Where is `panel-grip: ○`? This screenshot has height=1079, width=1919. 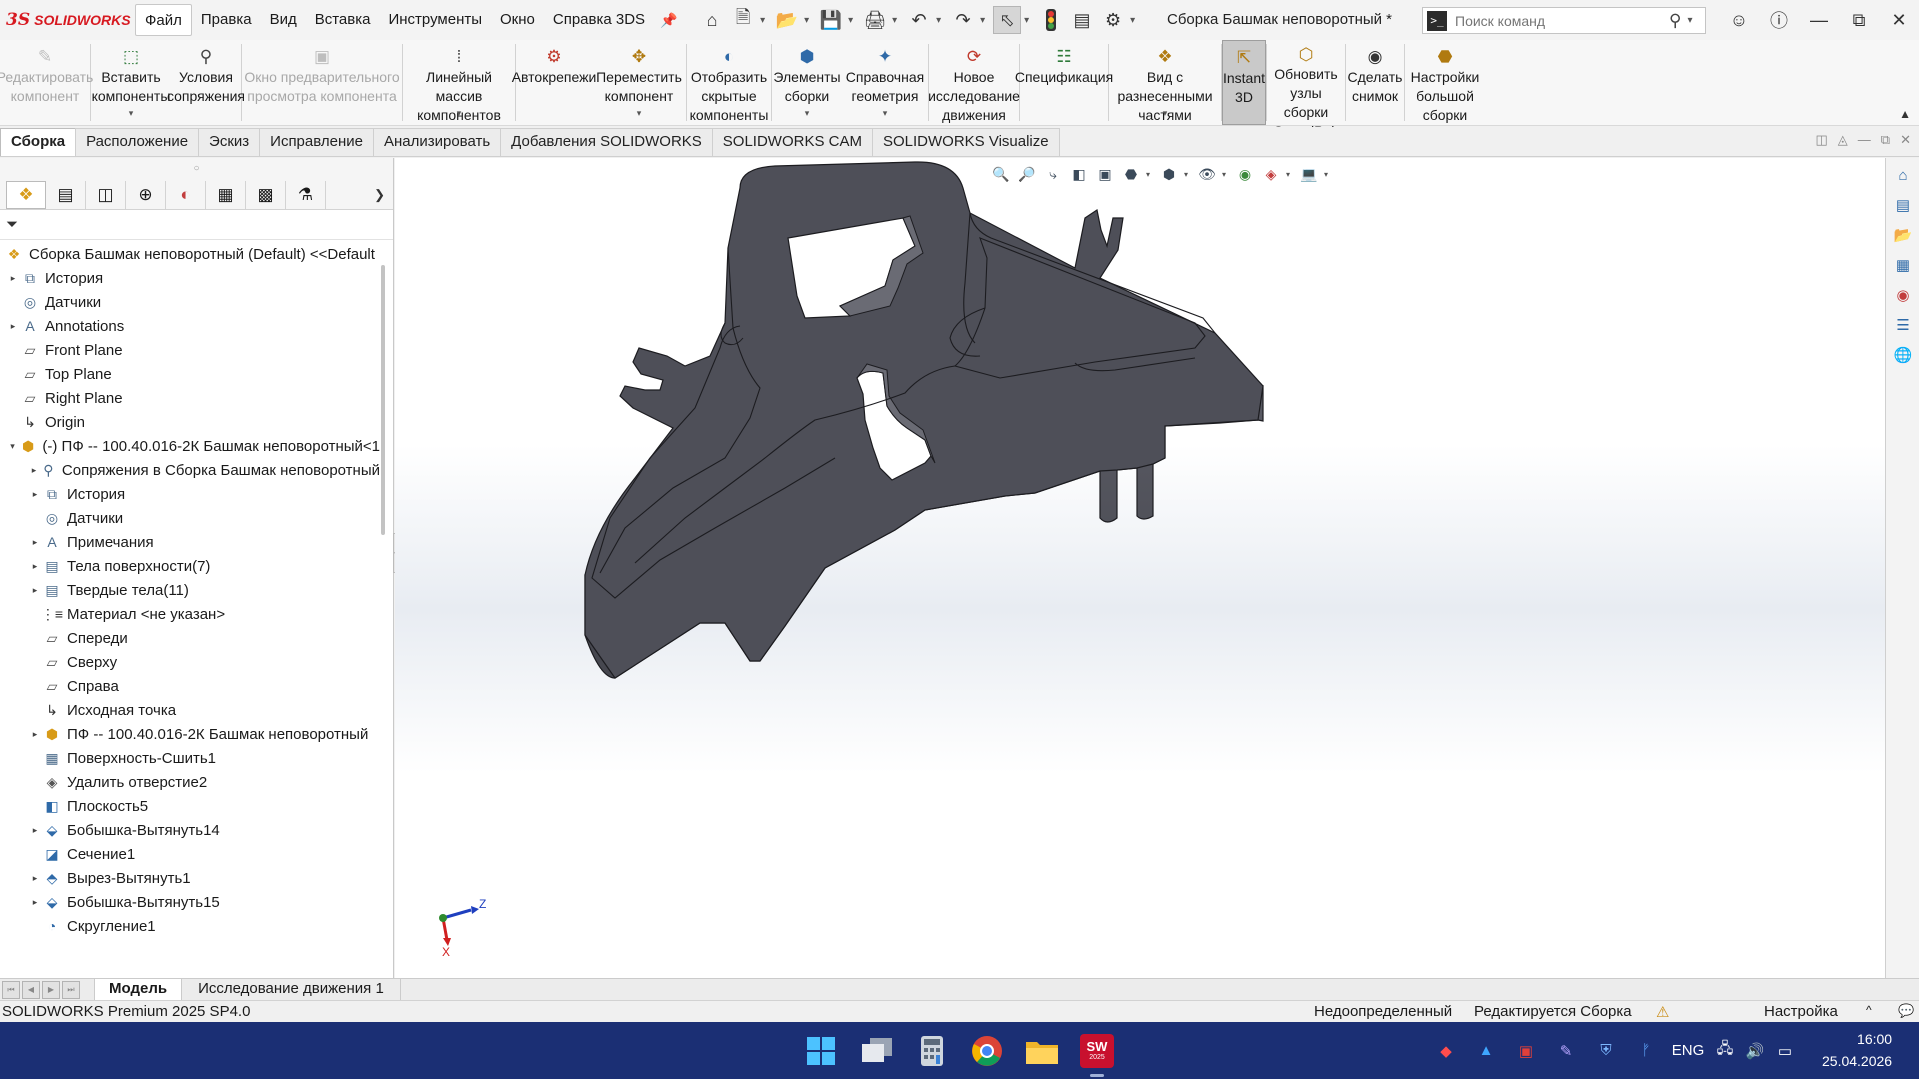 panel-grip: ○ is located at coordinates (196, 169).